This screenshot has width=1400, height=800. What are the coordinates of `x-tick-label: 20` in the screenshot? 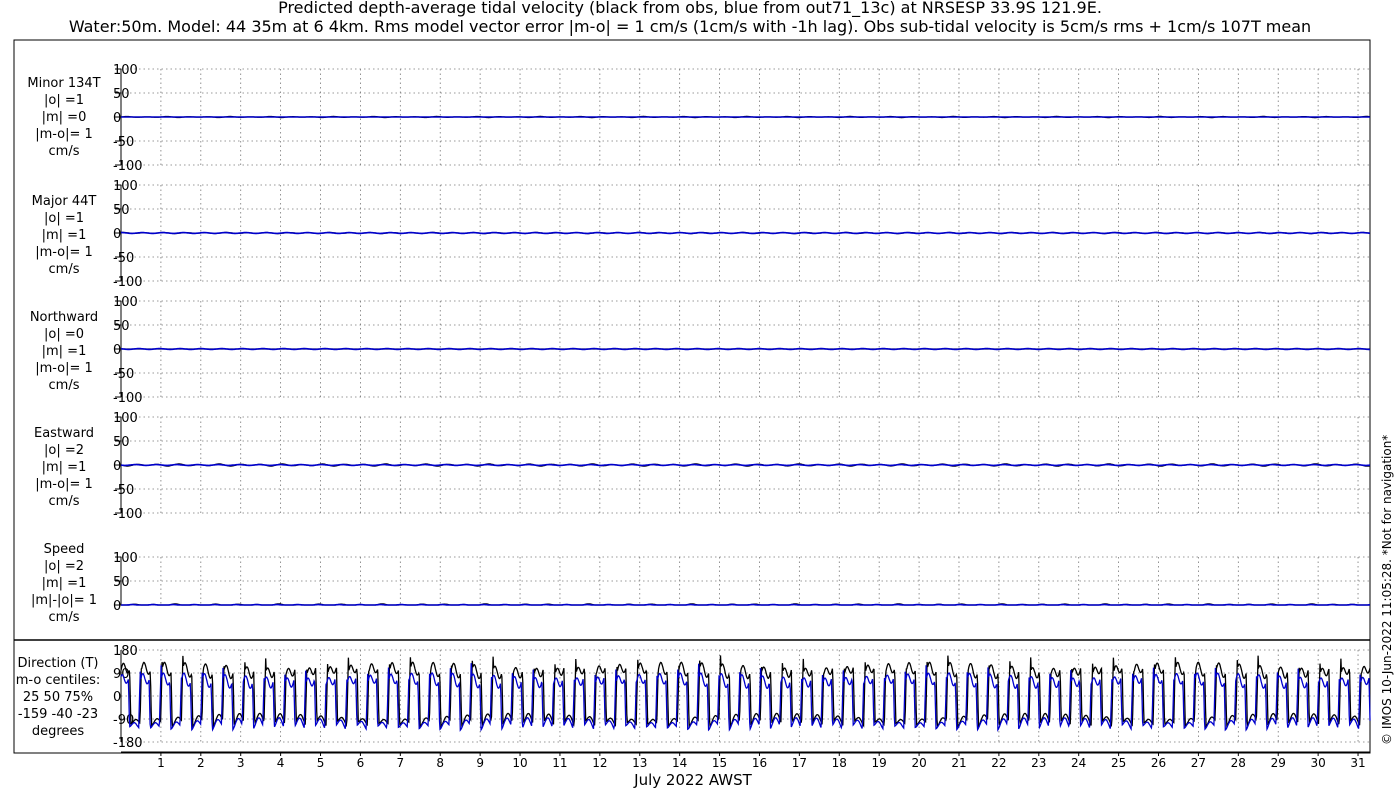 It's located at (918, 763).